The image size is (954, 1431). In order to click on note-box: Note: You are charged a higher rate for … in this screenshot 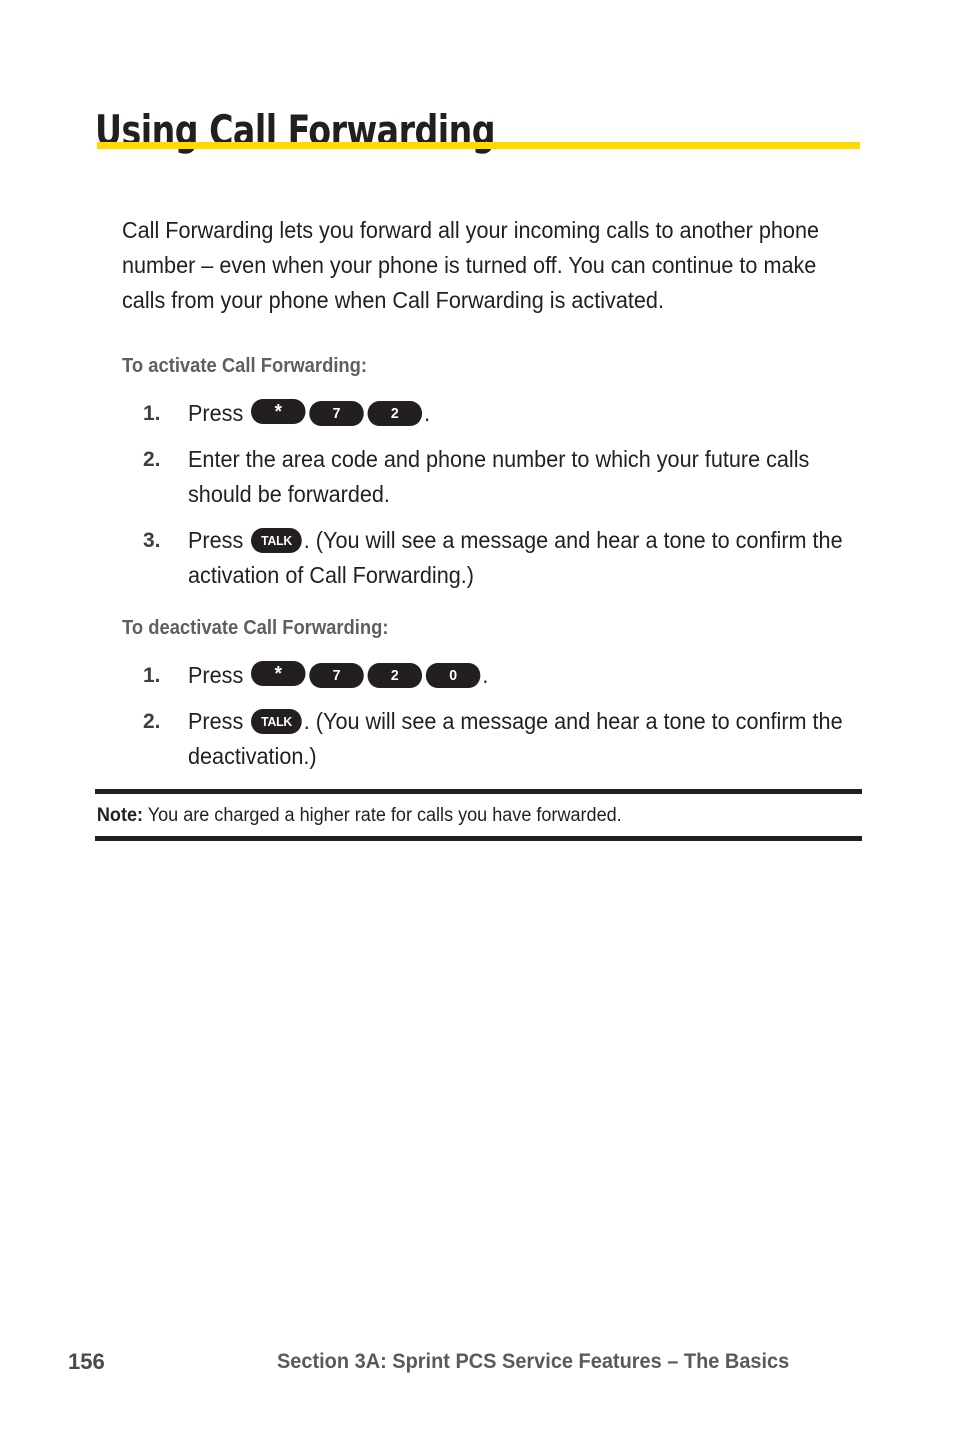, I will do `click(478, 815)`.